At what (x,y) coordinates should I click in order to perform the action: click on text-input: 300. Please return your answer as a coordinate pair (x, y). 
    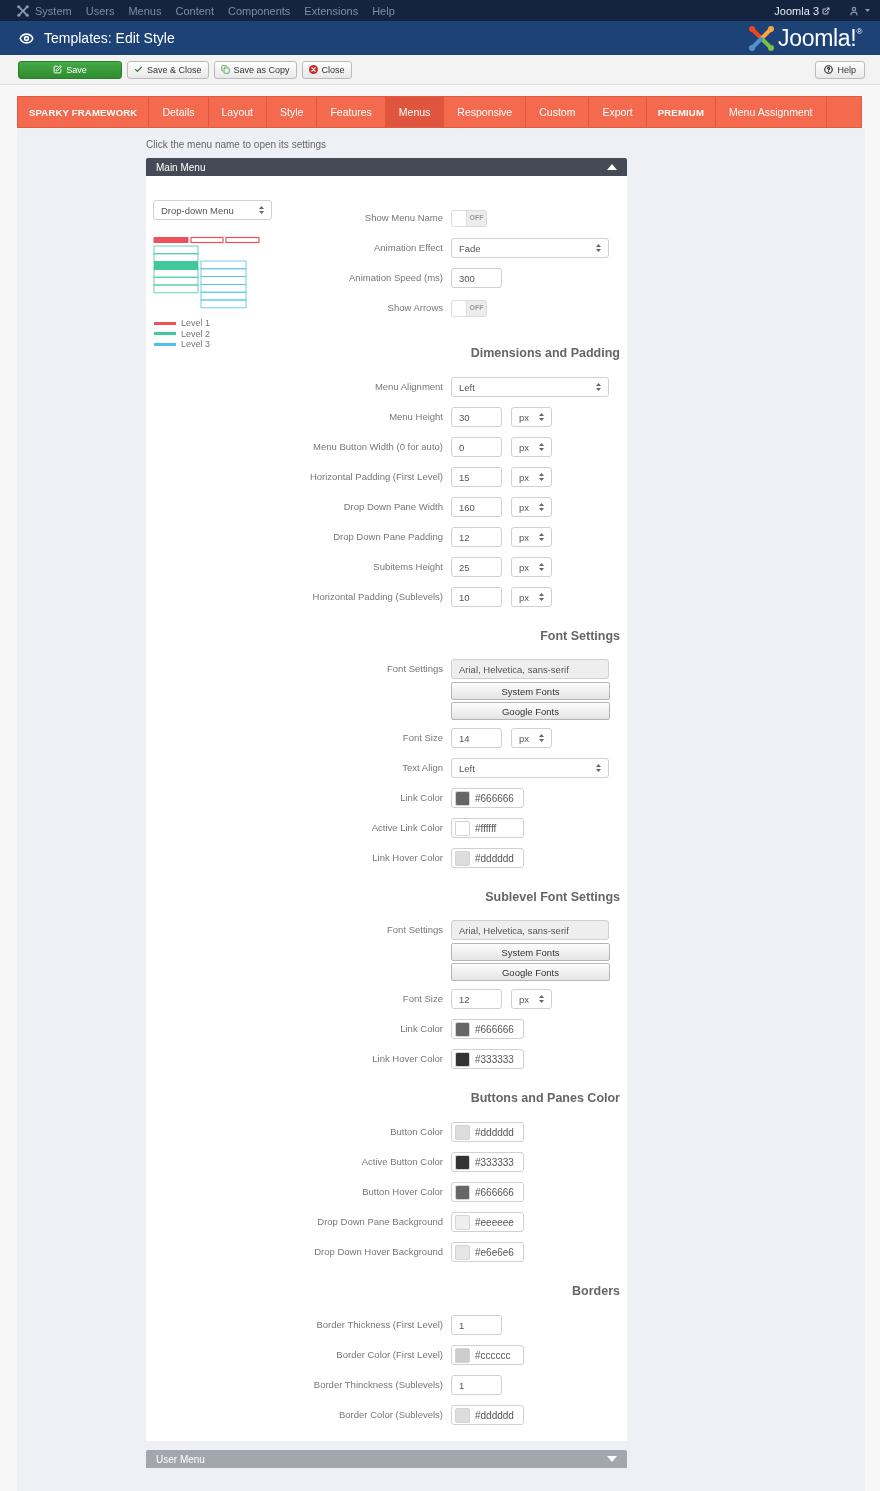
    Looking at the image, I should click on (476, 278).